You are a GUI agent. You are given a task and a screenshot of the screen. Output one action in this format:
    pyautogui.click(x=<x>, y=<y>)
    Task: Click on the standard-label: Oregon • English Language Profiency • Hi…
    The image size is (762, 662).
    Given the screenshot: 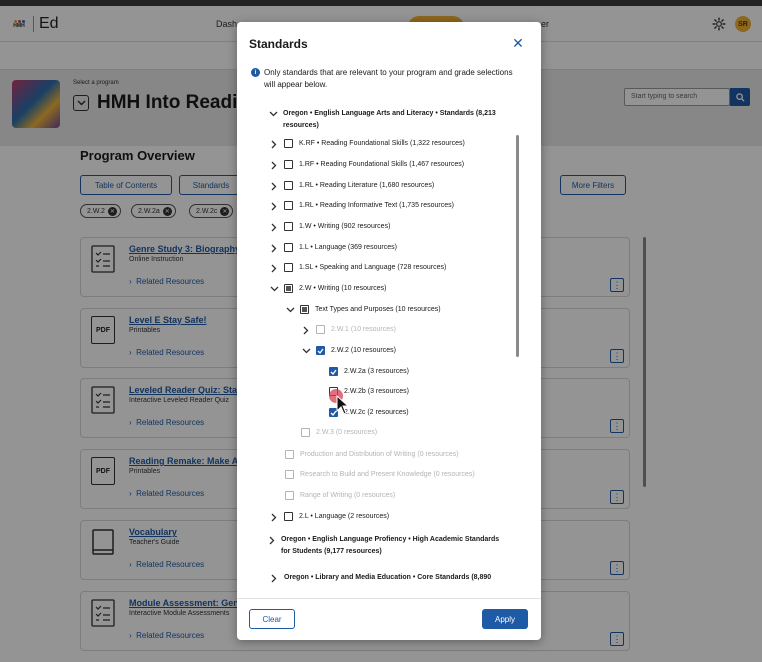 What is the action you would take?
    pyautogui.click(x=390, y=545)
    